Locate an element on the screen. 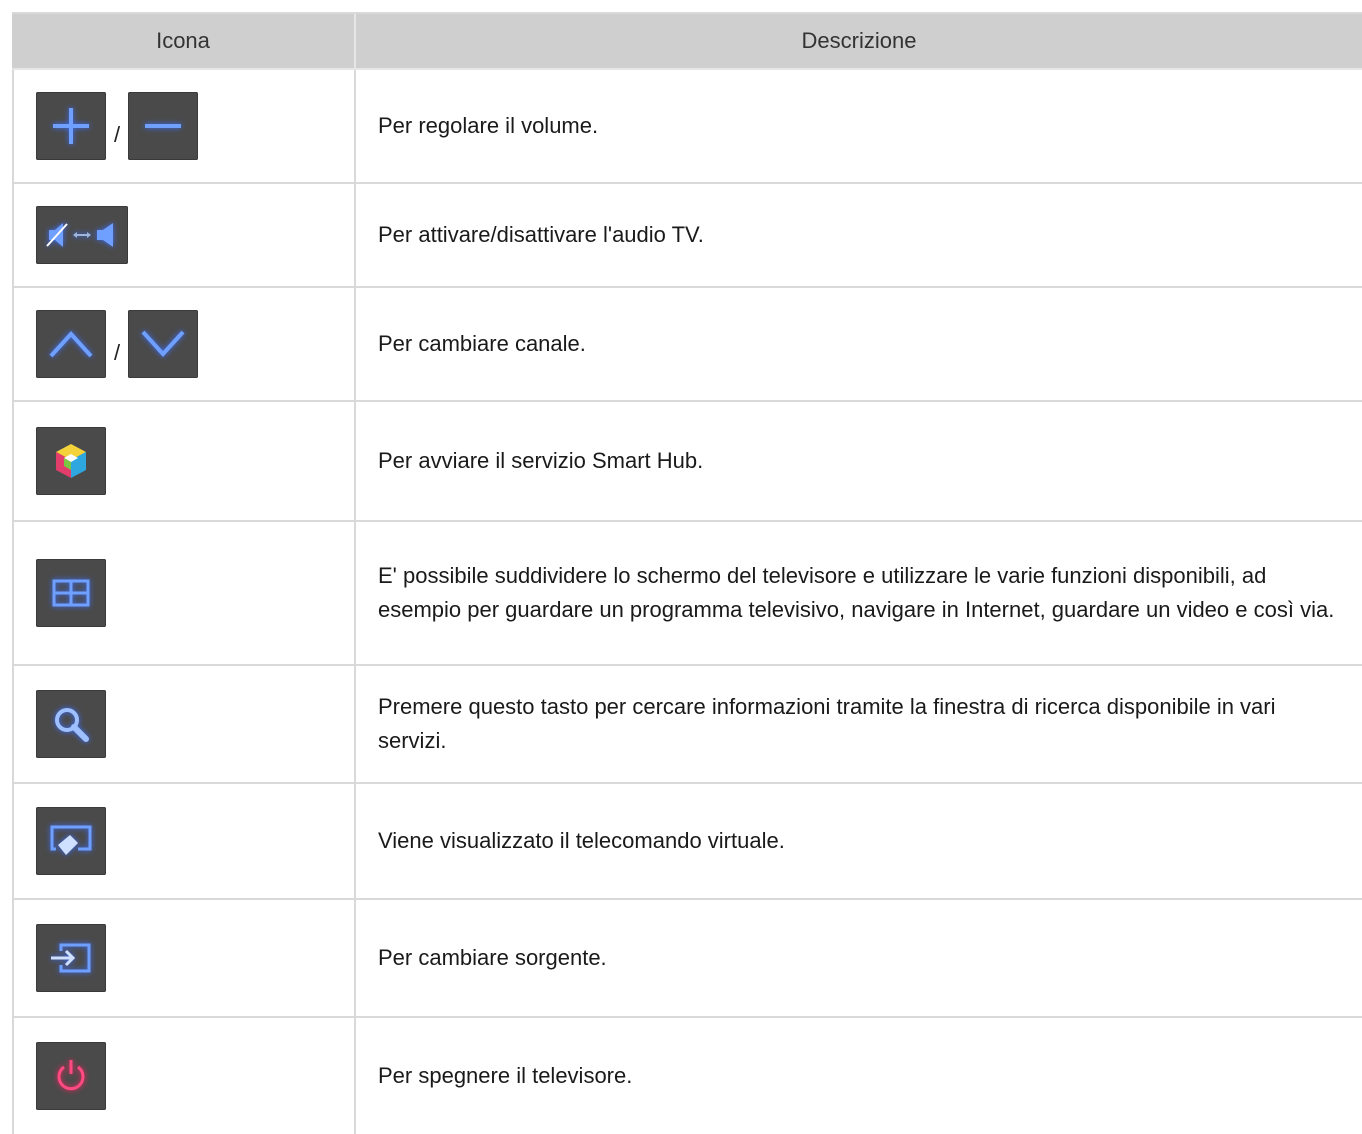  table-row: Per attivare/disattivare l'audio TV. is located at coordinates (687, 236).